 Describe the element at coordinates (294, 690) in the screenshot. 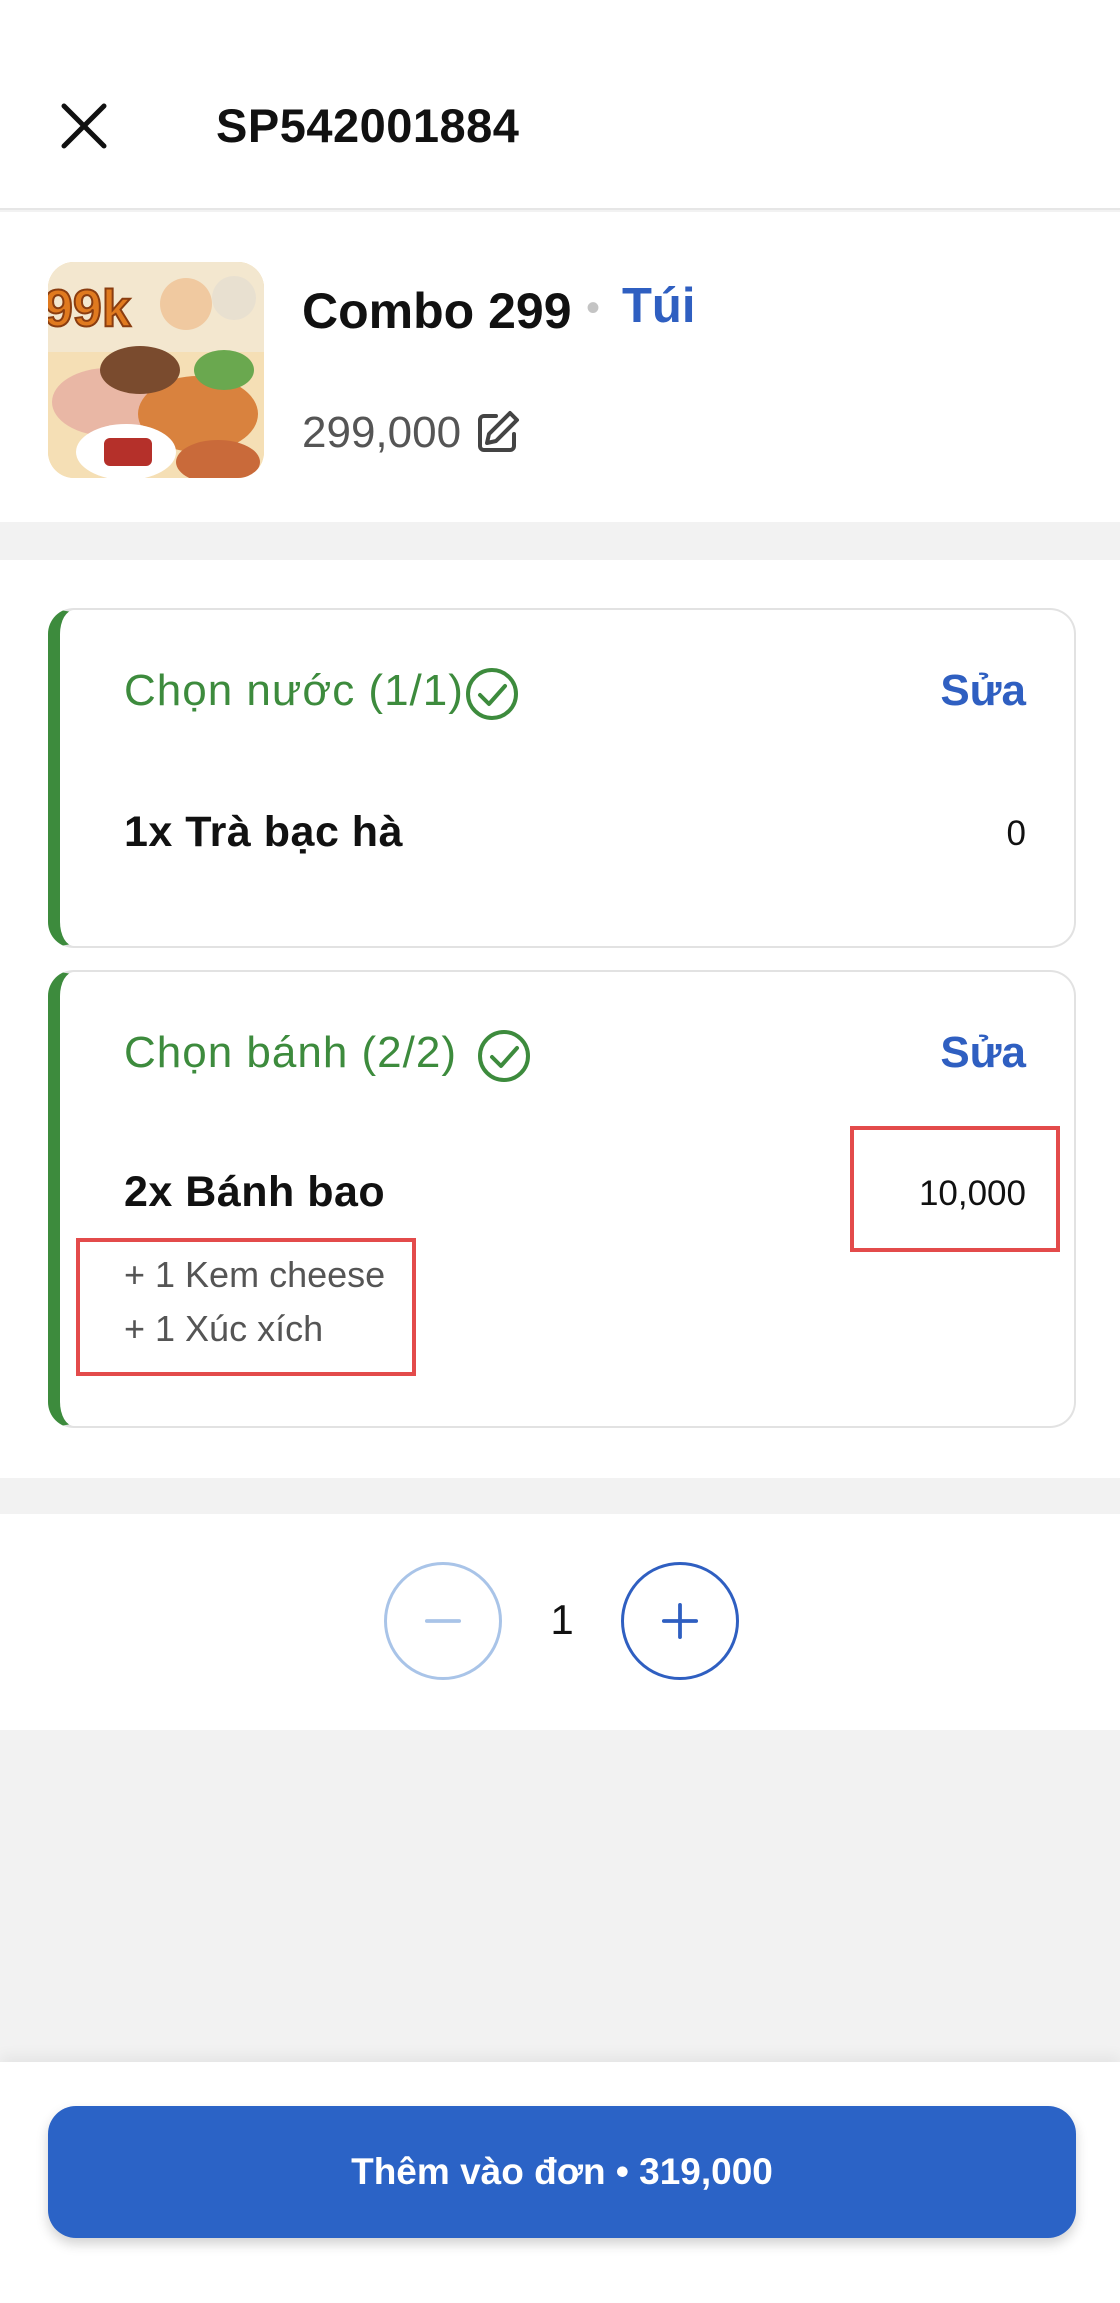

I see `group-title: Chọn nước (1/1)` at that location.